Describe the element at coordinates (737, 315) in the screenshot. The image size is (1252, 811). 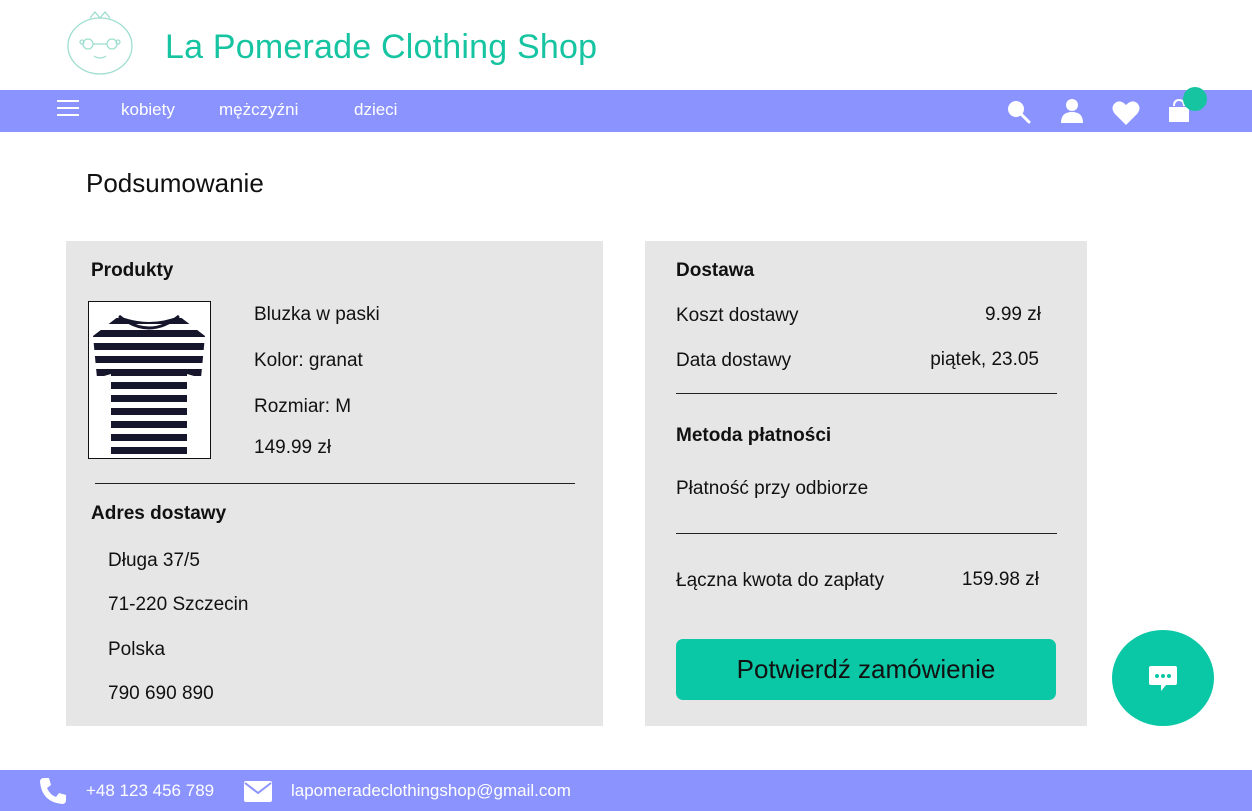
I see `delivery-cost-label: Koszt dostawy` at that location.